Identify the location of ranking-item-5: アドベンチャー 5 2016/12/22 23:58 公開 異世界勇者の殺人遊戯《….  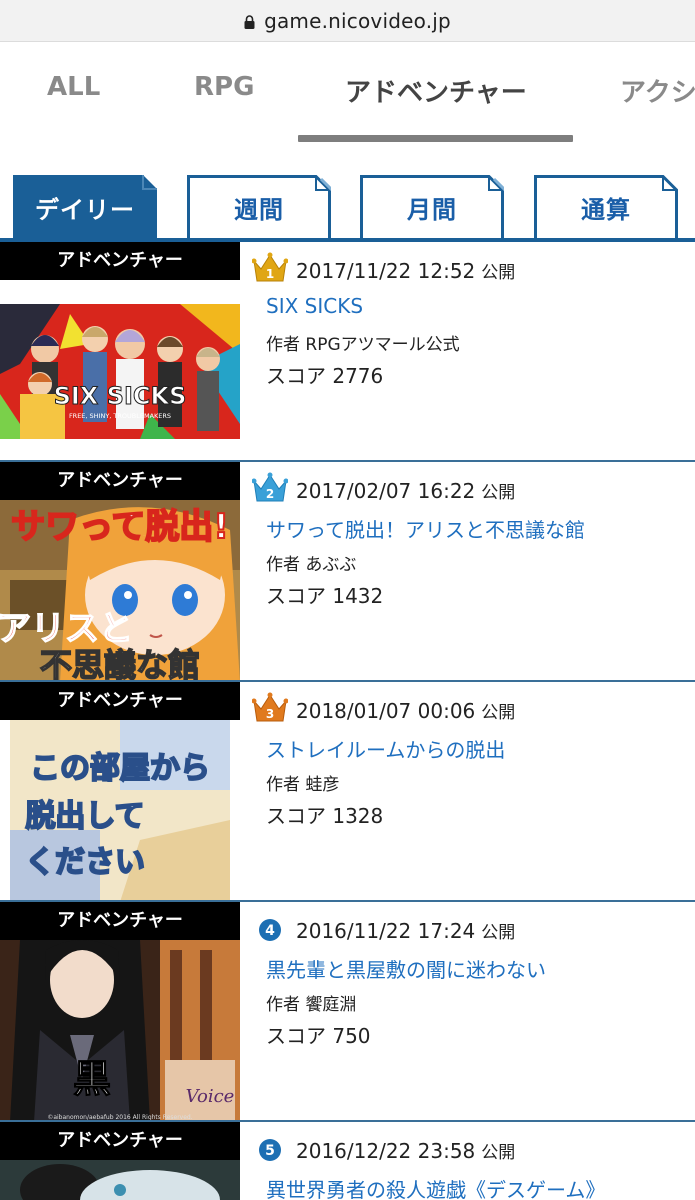
(347, 1161).